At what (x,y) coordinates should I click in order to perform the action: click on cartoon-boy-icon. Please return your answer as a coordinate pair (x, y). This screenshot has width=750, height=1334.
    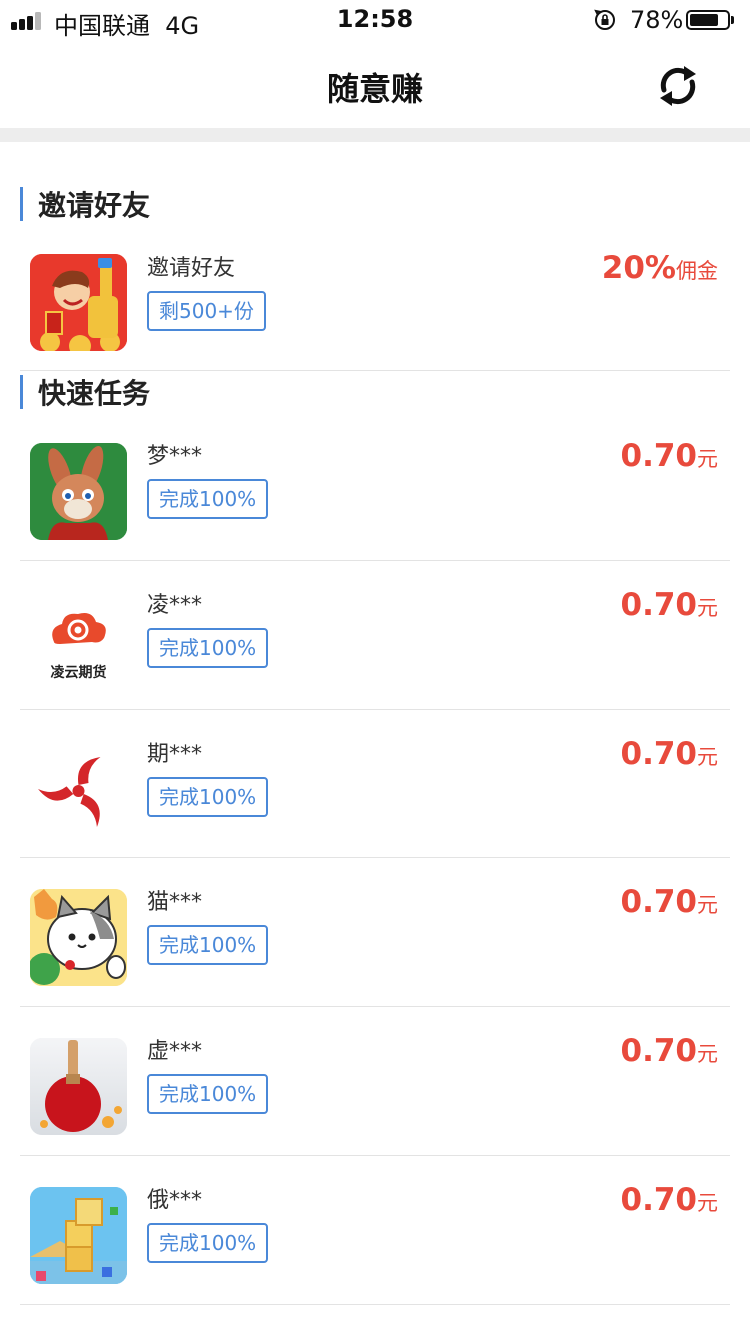
    Looking at the image, I should click on (78, 302).